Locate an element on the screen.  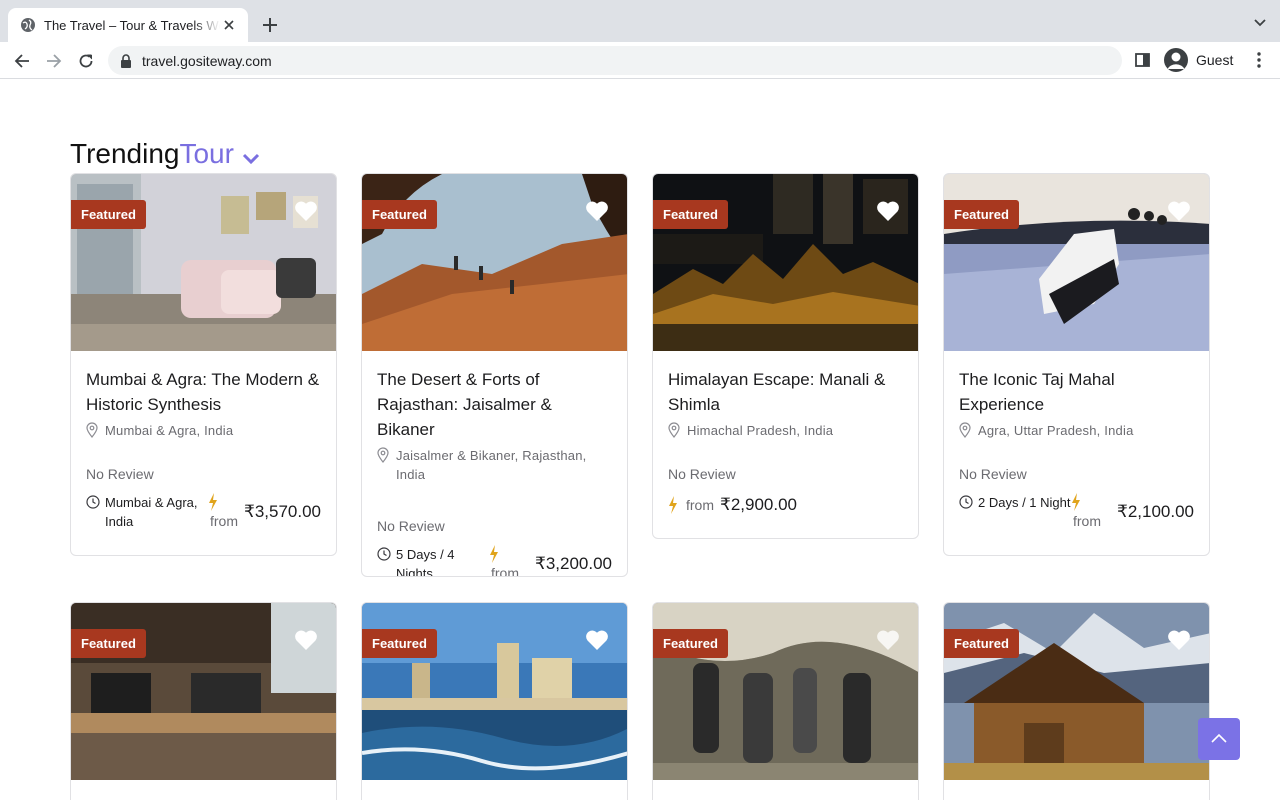
globe-icon is located at coordinates (28, 25).